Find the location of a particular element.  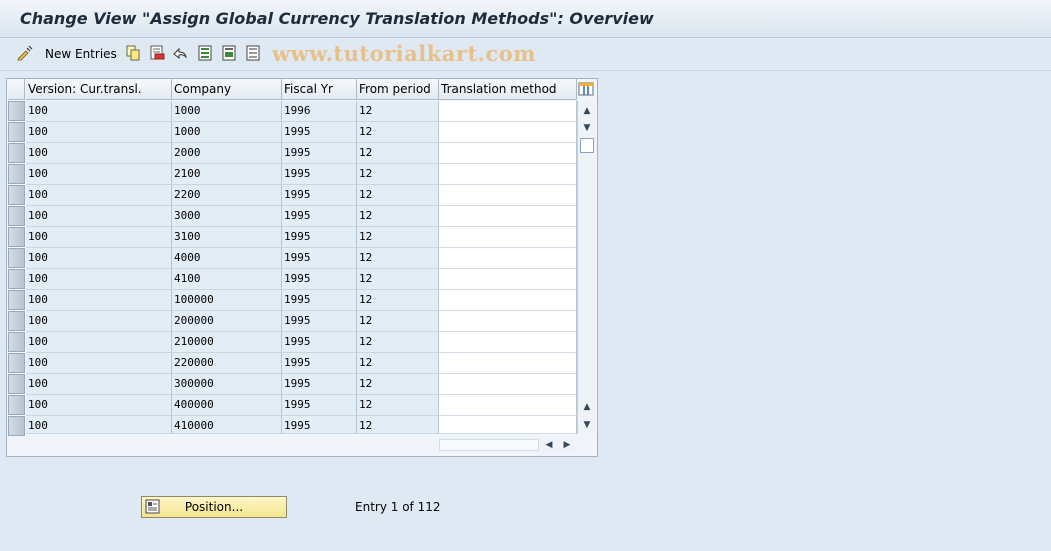

column-header-from-period: From period is located at coordinates (398, 89).